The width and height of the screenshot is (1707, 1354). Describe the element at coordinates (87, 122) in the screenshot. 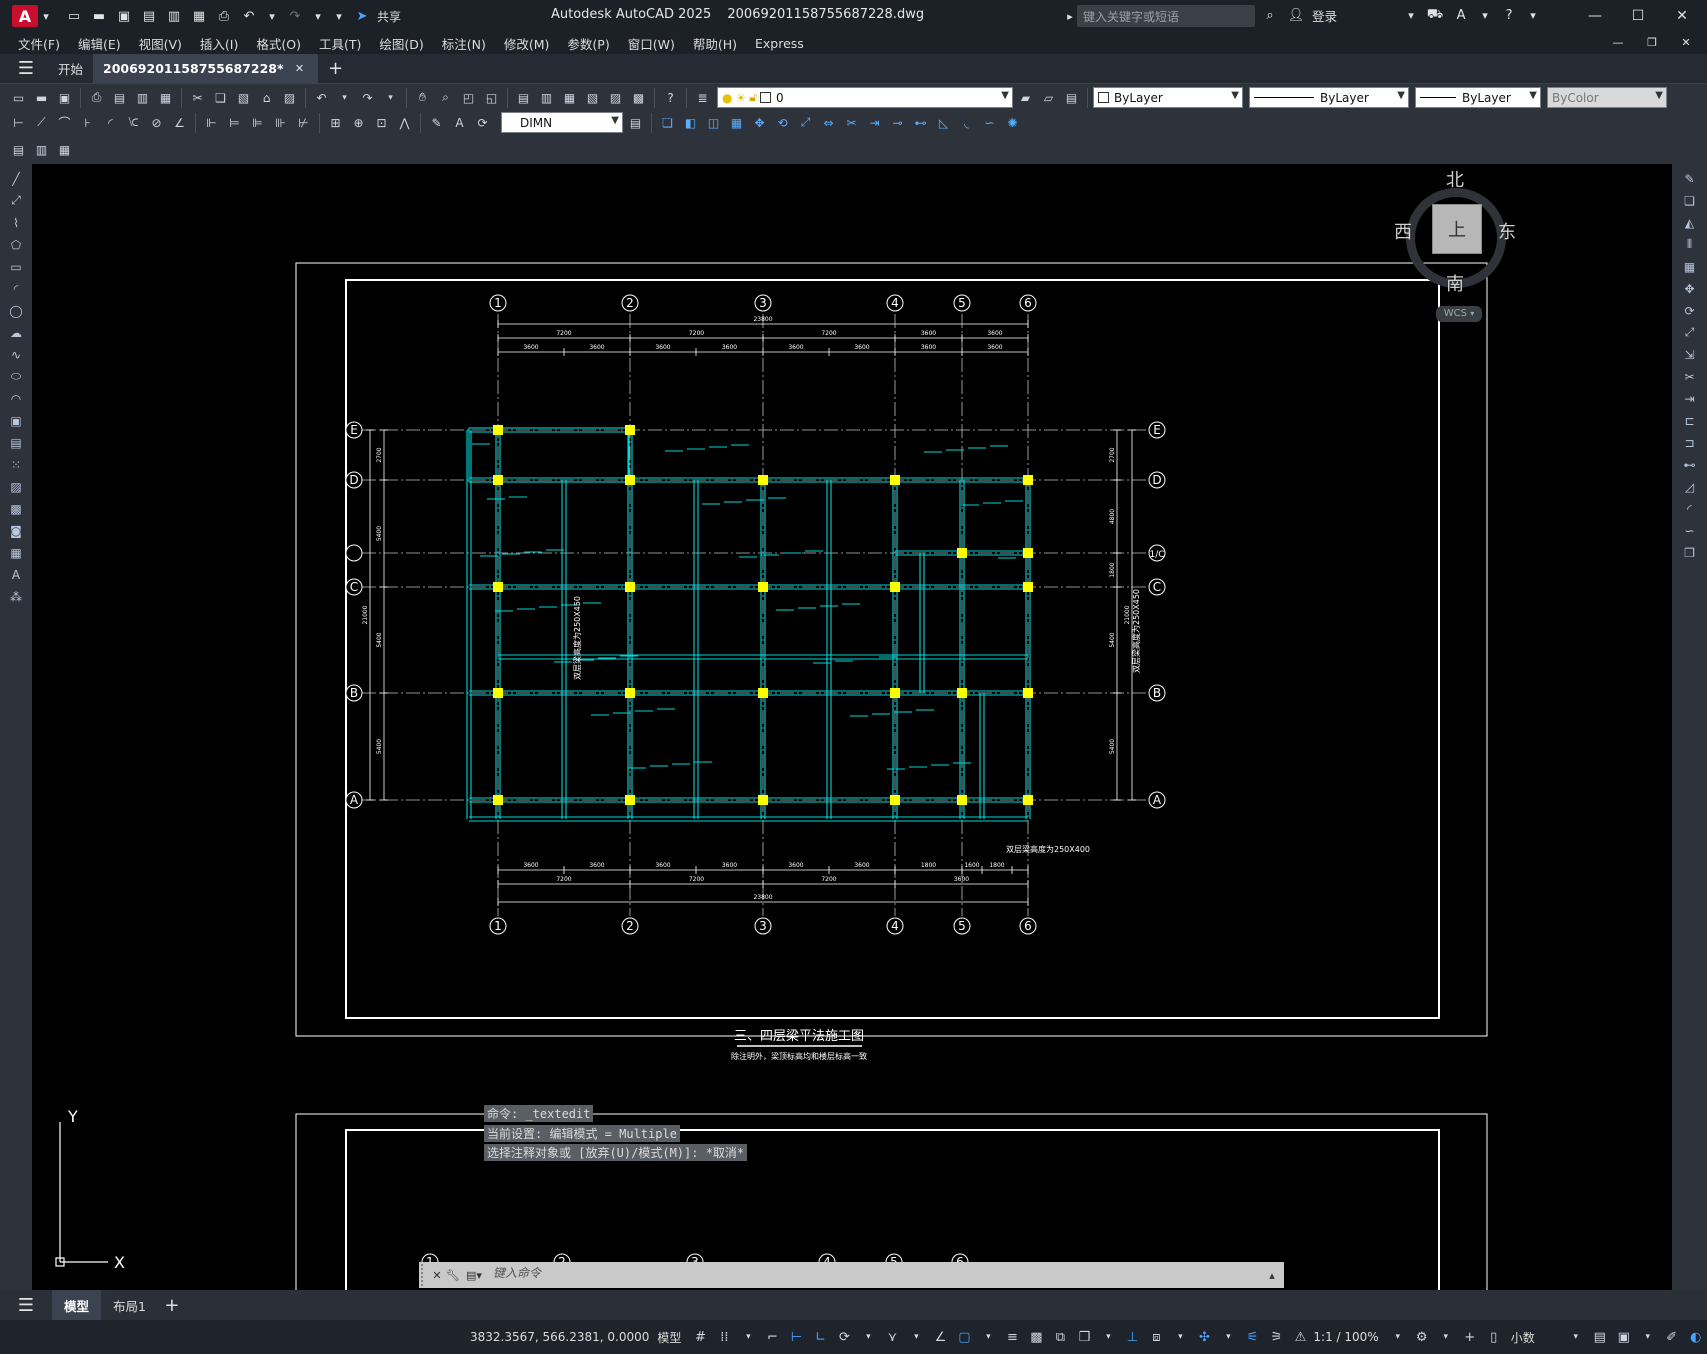

I see `dim-ordinate-icon: ⊦` at that location.